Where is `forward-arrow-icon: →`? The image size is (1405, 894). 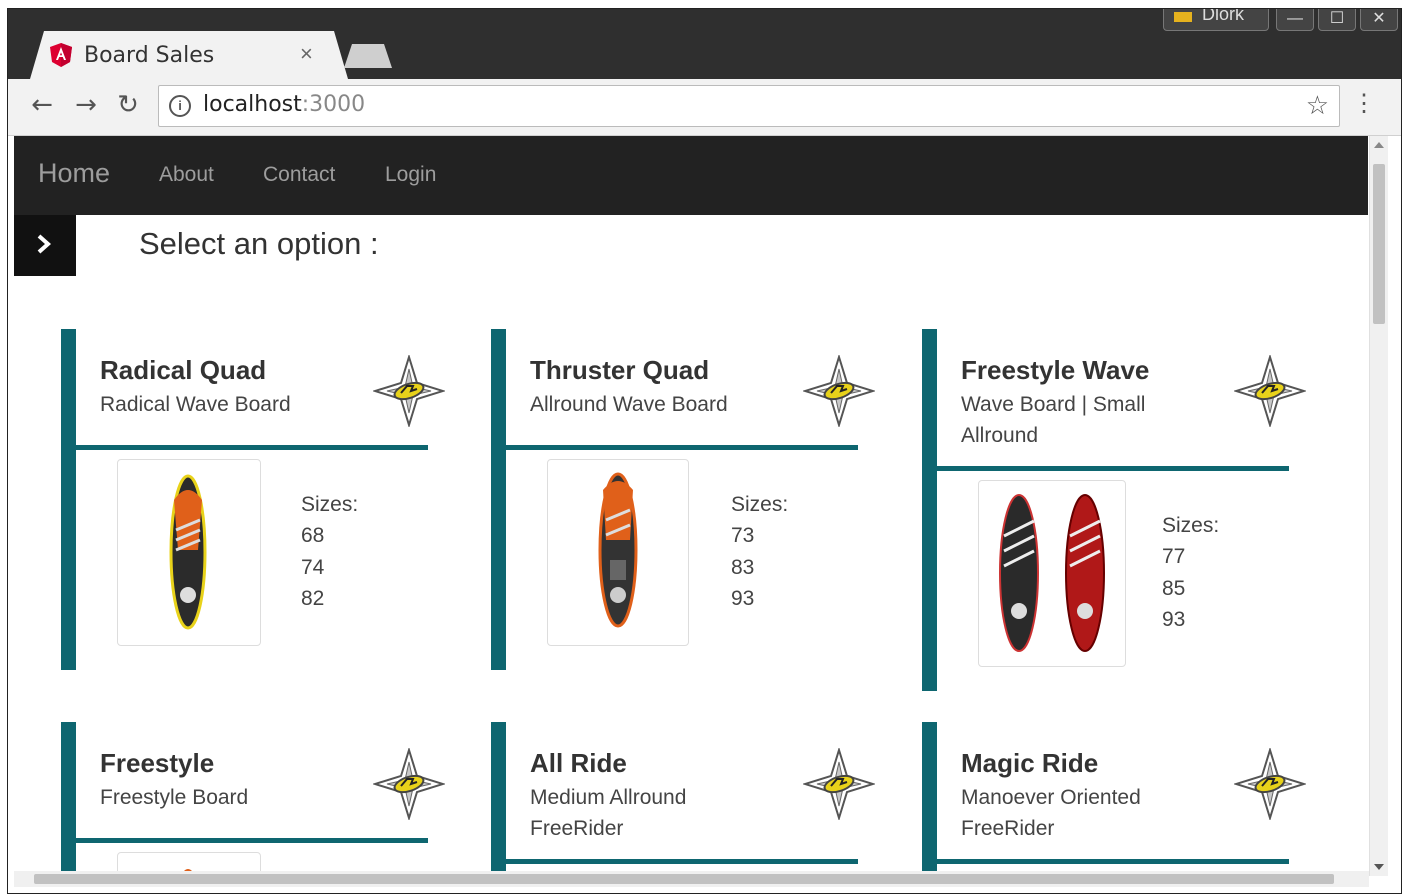
forward-arrow-icon: → is located at coordinates (86, 105).